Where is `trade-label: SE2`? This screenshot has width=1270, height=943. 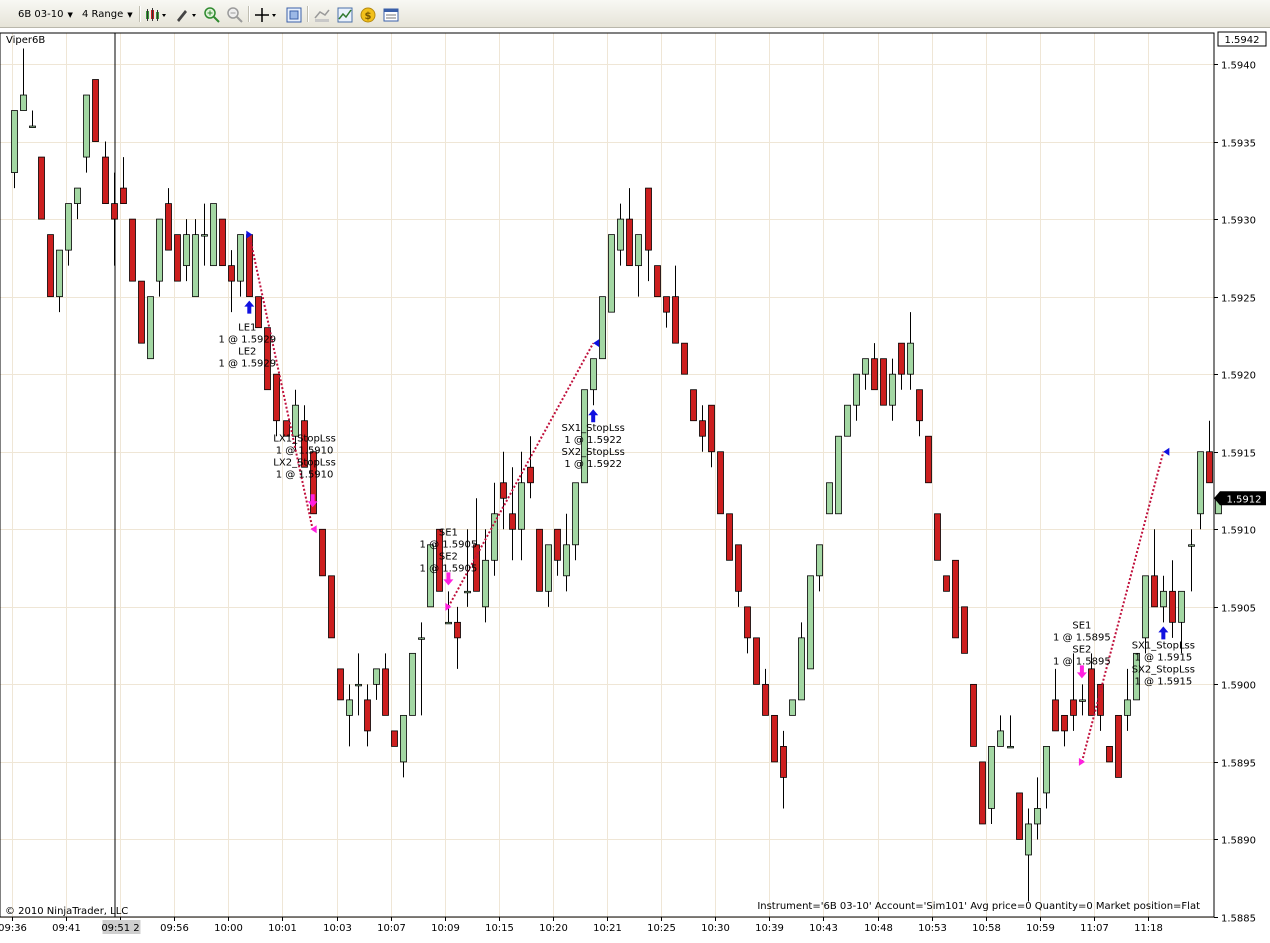
trade-label: SE2 is located at coordinates (1081, 649).